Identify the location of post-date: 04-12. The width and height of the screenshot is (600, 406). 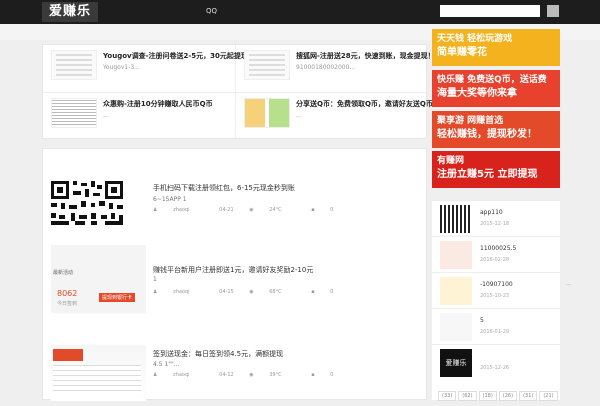
(226, 375).